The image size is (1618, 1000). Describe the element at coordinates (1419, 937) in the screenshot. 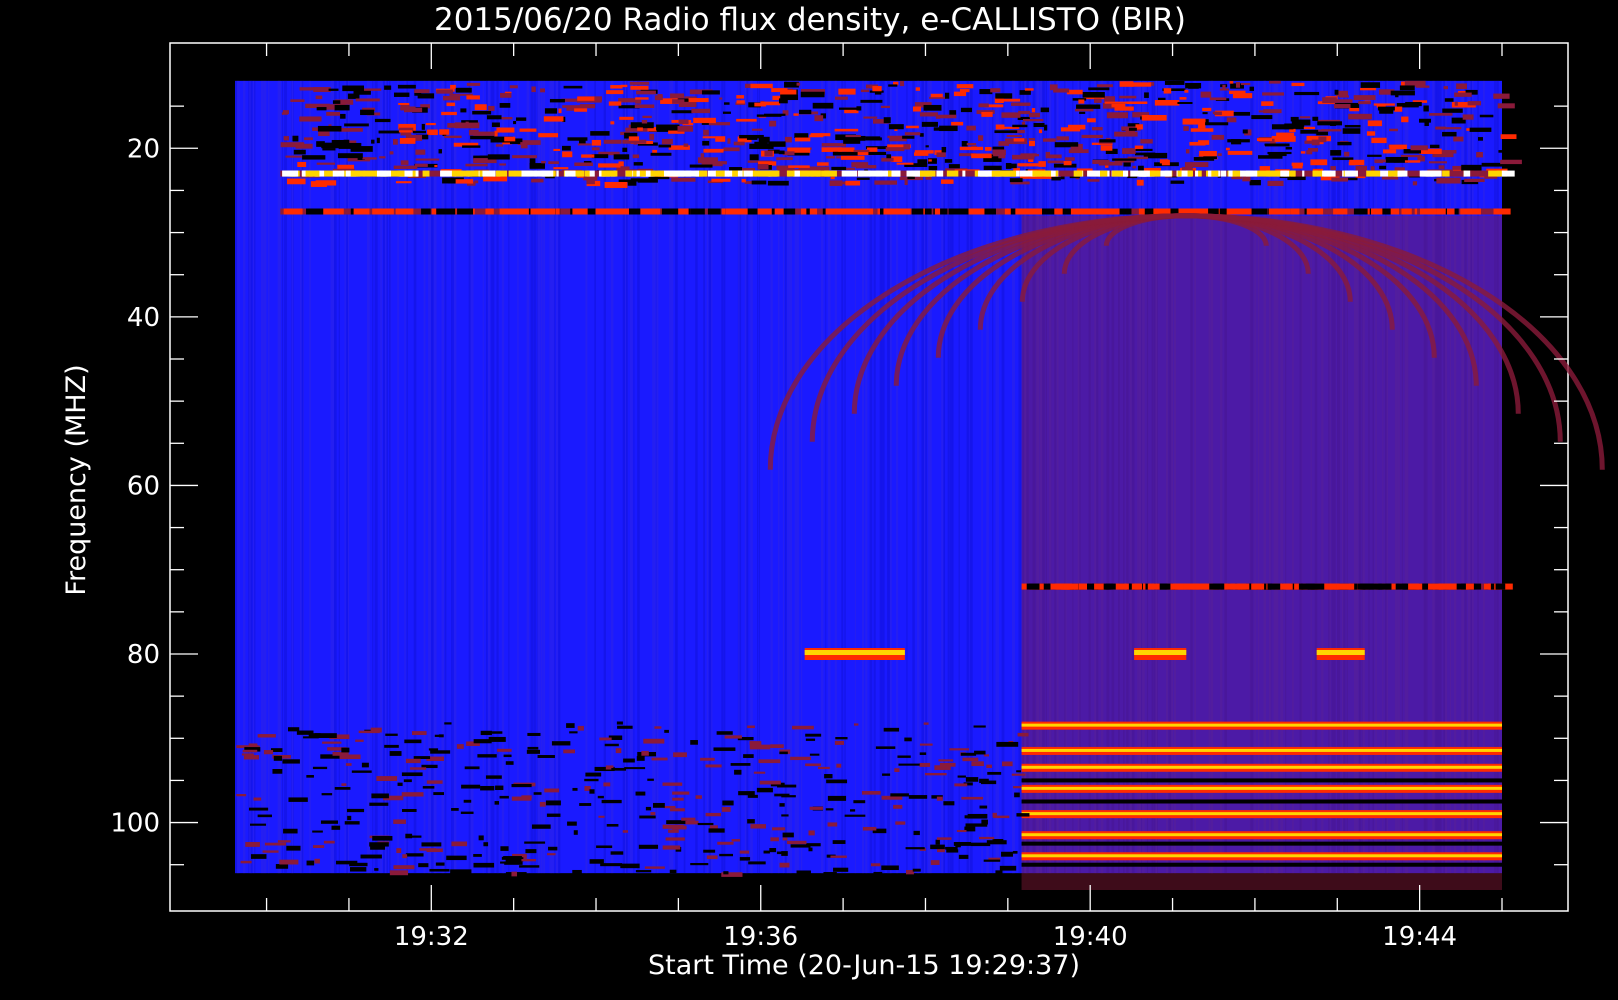

I see `x-tick-label-1944: 19:44` at that location.